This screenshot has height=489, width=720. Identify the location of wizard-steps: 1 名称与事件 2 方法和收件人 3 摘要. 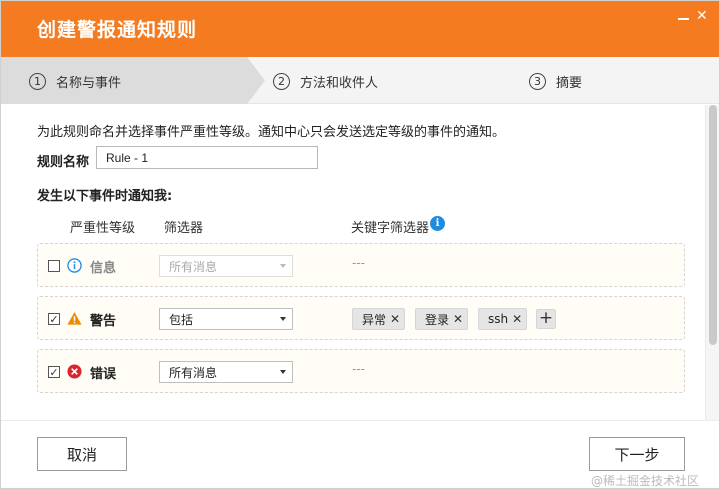
(360, 80).